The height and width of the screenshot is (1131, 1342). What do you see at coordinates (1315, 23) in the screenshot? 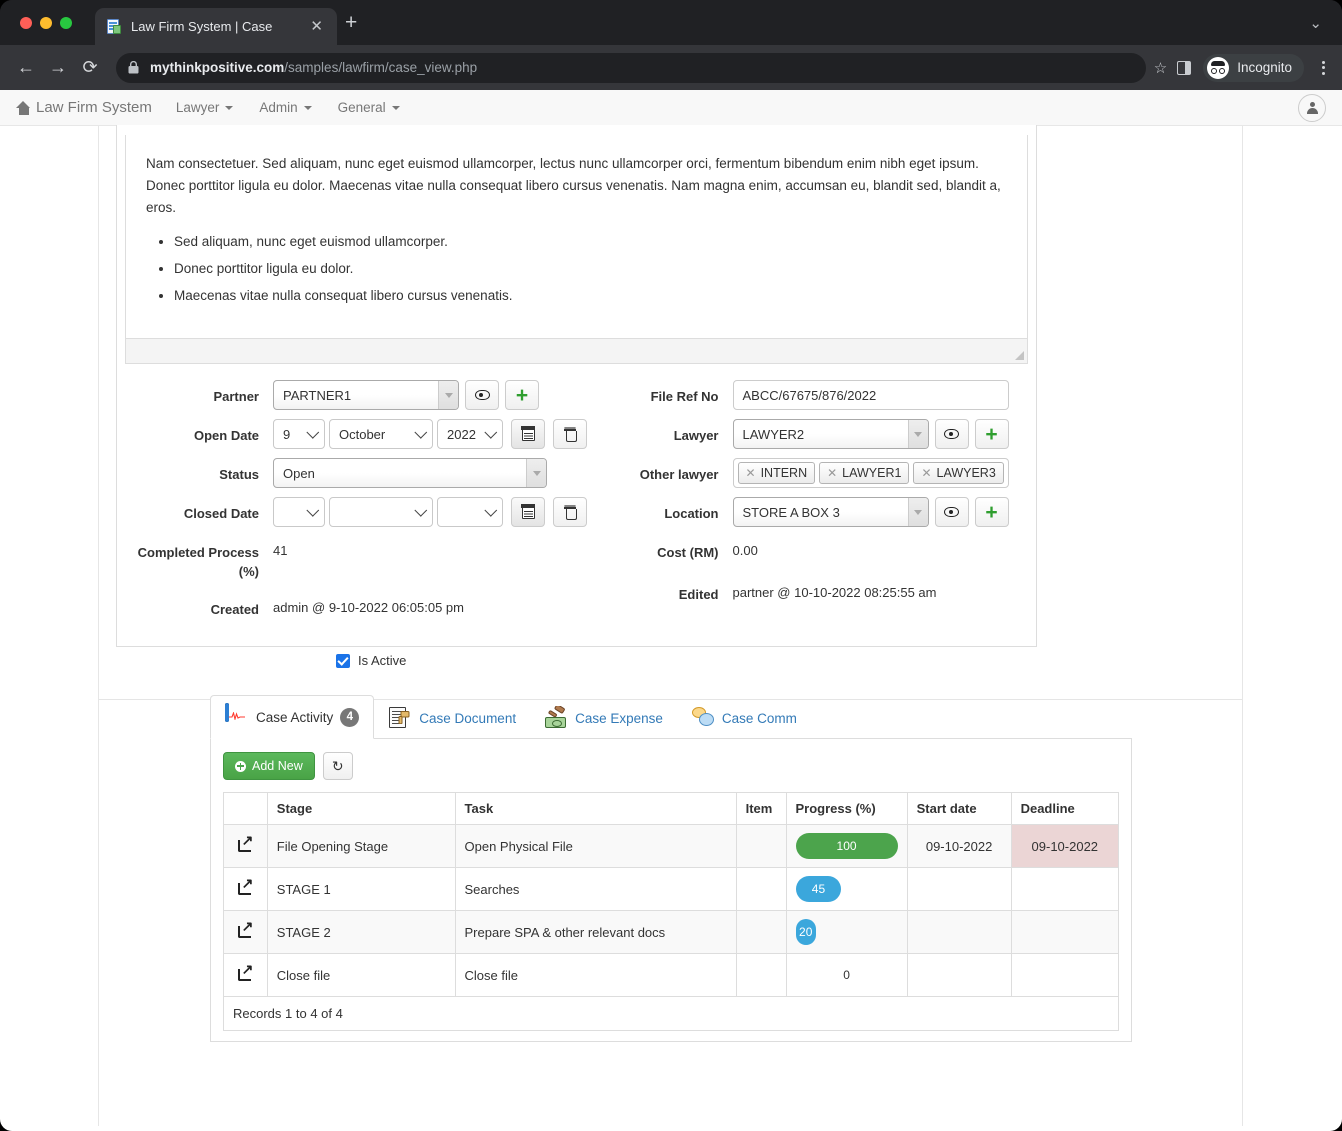
I see `chevron-down-icon: ⌄` at bounding box center [1315, 23].